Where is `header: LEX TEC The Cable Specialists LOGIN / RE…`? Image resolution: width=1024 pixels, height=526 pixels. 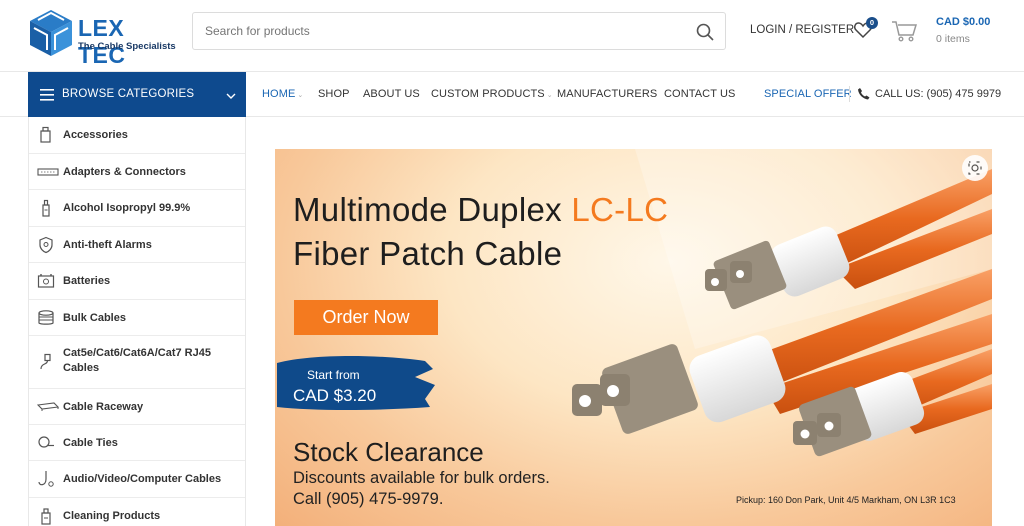 header: LEX TEC The Cable Specialists LOGIN / RE… is located at coordinates (512, 36).